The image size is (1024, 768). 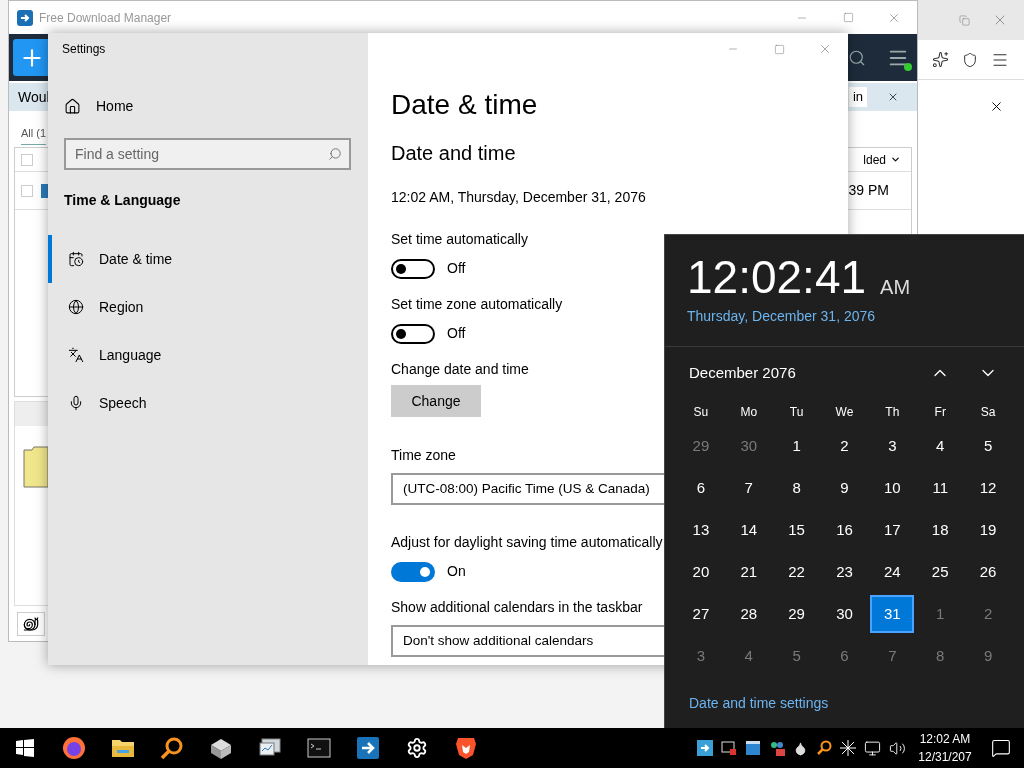 I want to click on window-tray-icon, so click(x=753, y=748).